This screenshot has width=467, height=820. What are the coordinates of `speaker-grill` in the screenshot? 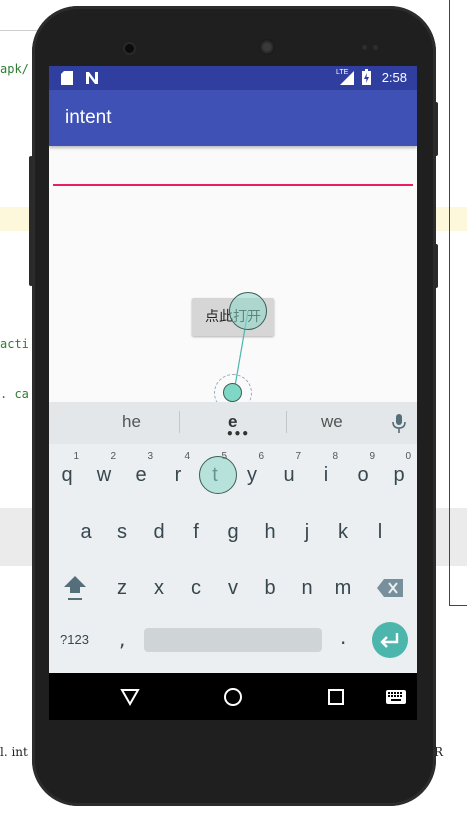 It's located at (267, 47).